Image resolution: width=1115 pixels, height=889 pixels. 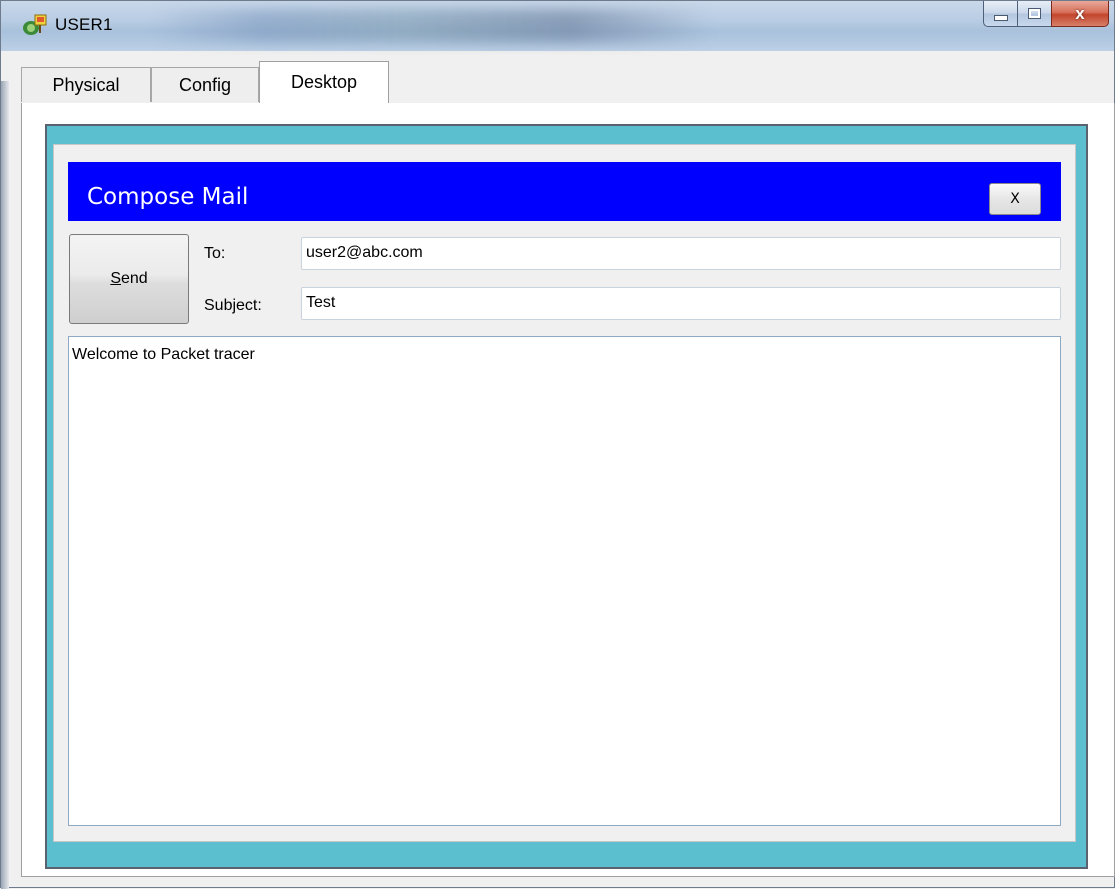 I want to click on tab-bar: Physical Config Desktop, so click(x=567, y=82).